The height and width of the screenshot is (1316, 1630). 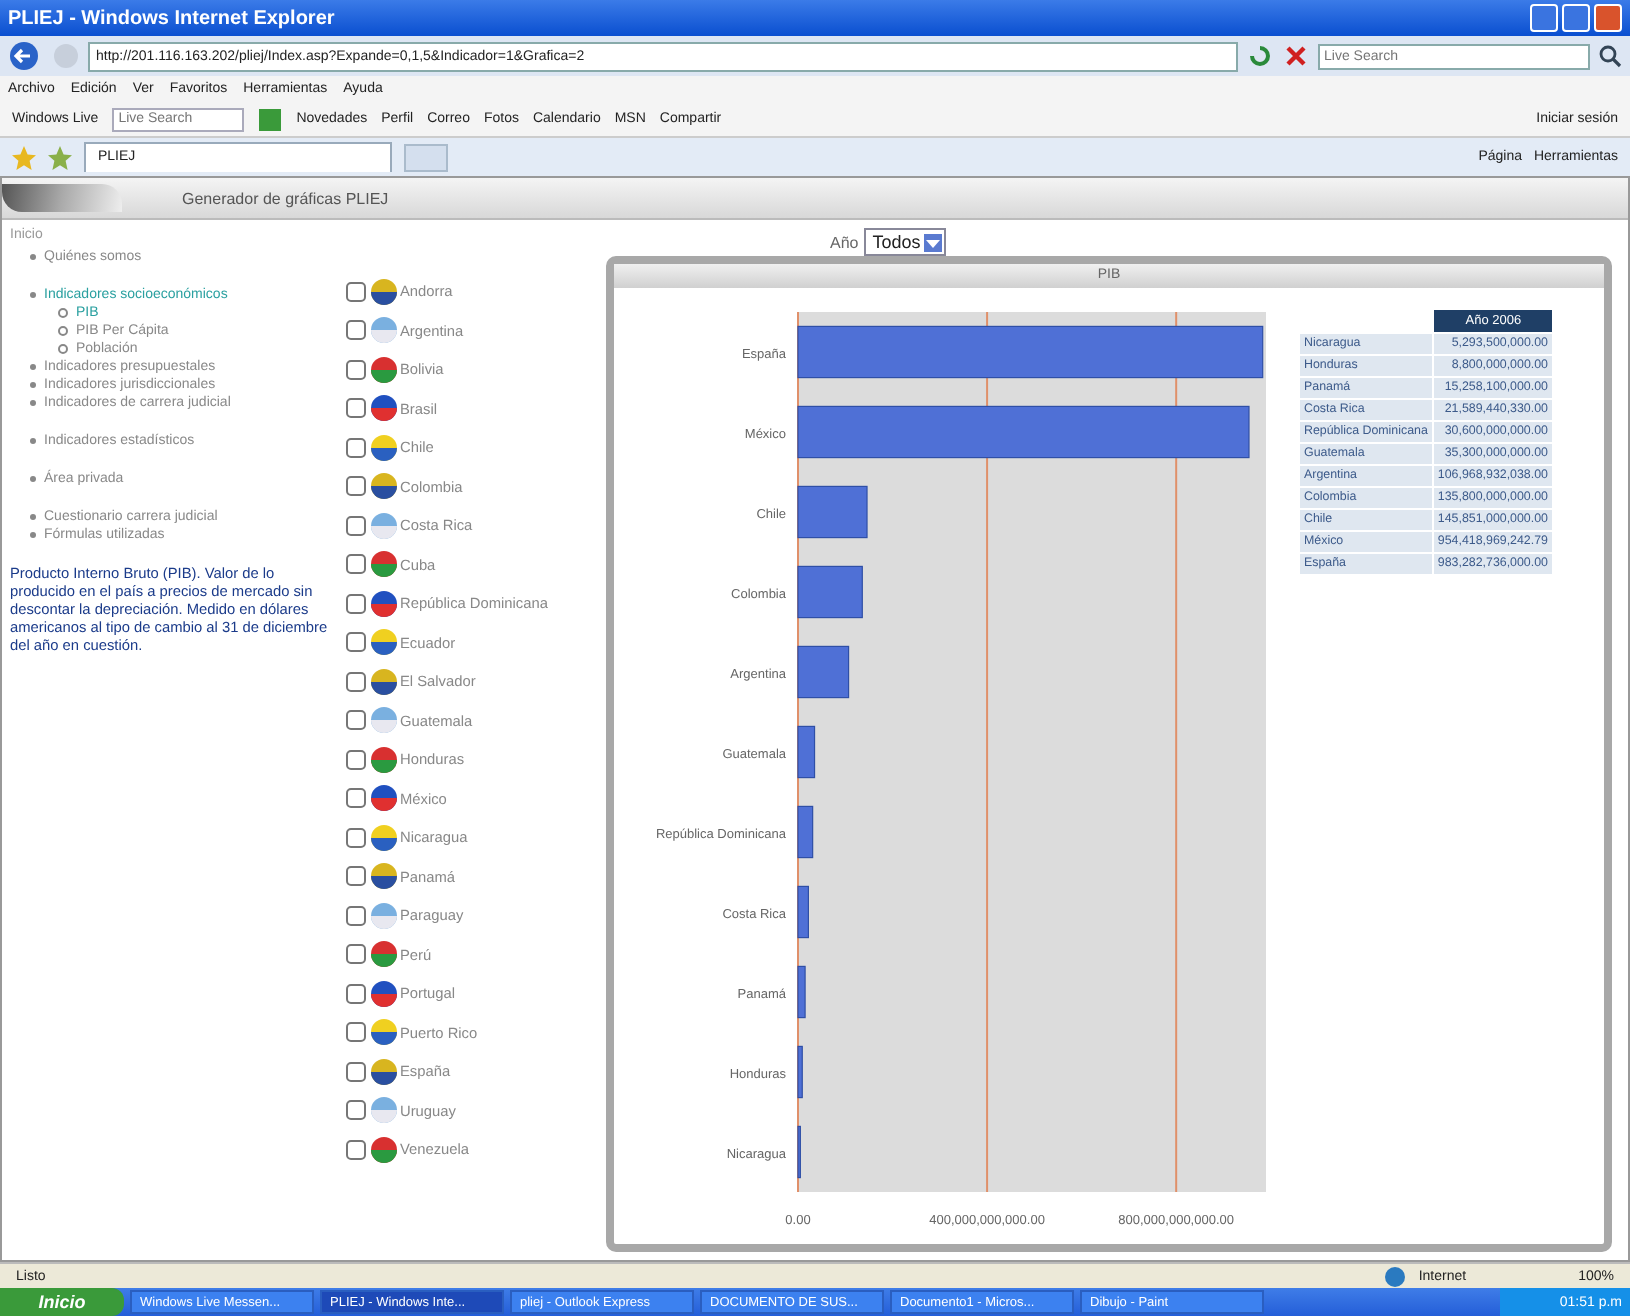 What do you see at coordinates (1296, 56) in the screenshot?
I see `close-icon` at bounding box center [1296, 56].